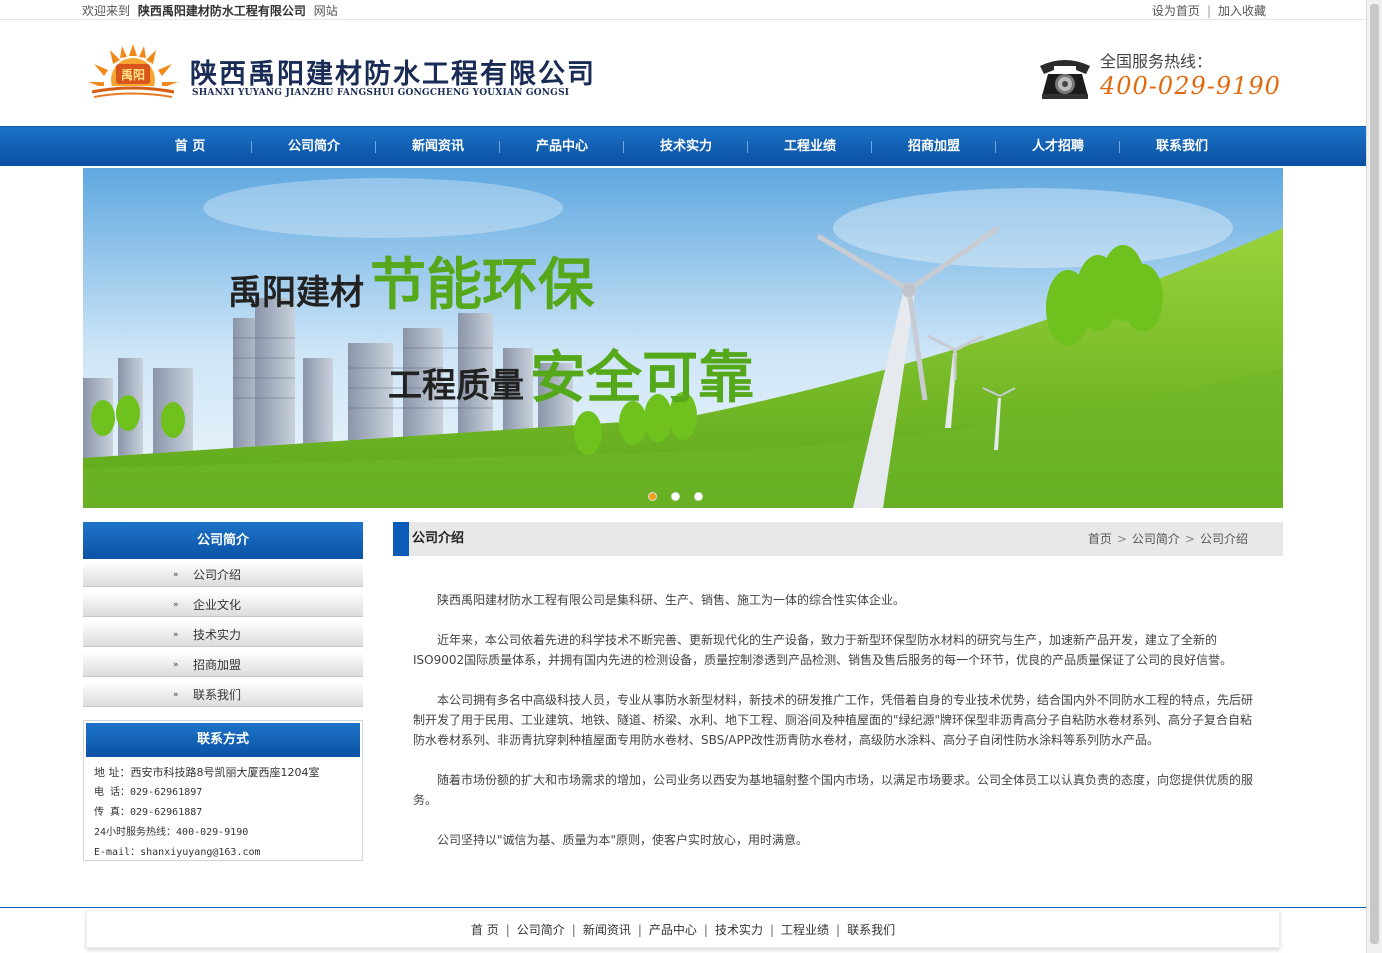 This screenshot has width=1382, height=953. Describe the element at coordinates (1156, 61) in the screenshot. I see `hotline-label: 全国服务热线：` at that location.